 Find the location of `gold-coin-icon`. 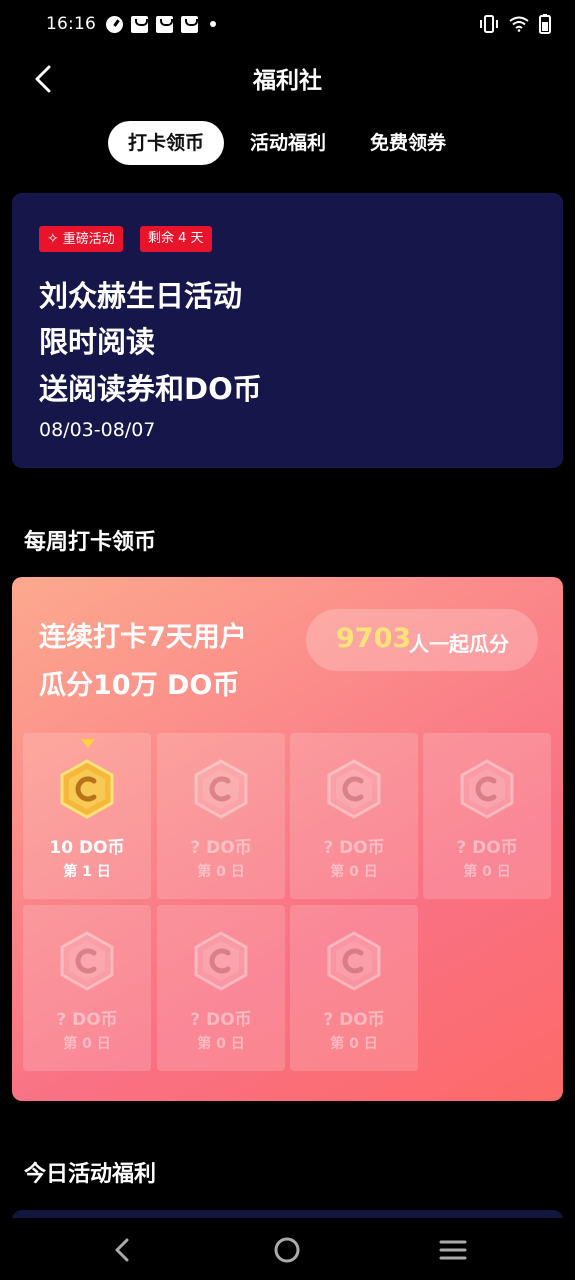

gold-coin-icon is located at coordinates (87, 789).